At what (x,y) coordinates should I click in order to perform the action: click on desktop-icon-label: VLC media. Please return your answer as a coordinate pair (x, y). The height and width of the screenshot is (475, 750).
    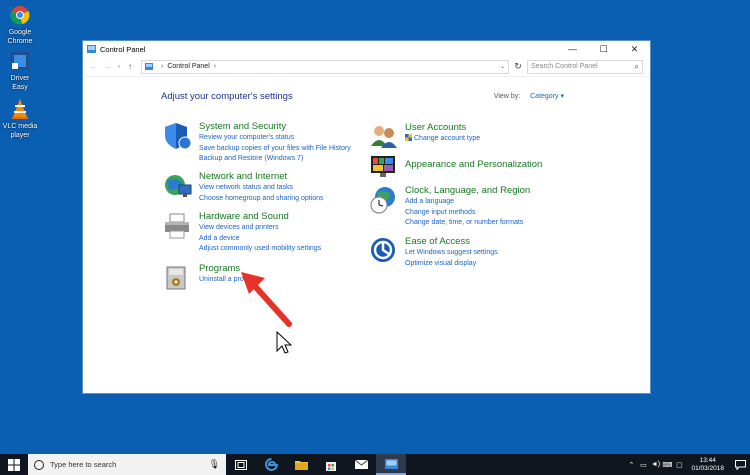
    Looking at the image, I should click on (20, 126).